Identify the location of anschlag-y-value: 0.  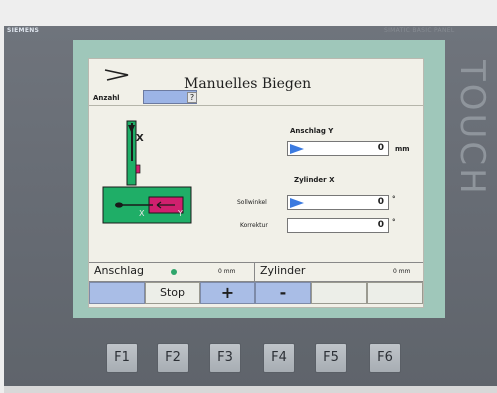
(380, 148).